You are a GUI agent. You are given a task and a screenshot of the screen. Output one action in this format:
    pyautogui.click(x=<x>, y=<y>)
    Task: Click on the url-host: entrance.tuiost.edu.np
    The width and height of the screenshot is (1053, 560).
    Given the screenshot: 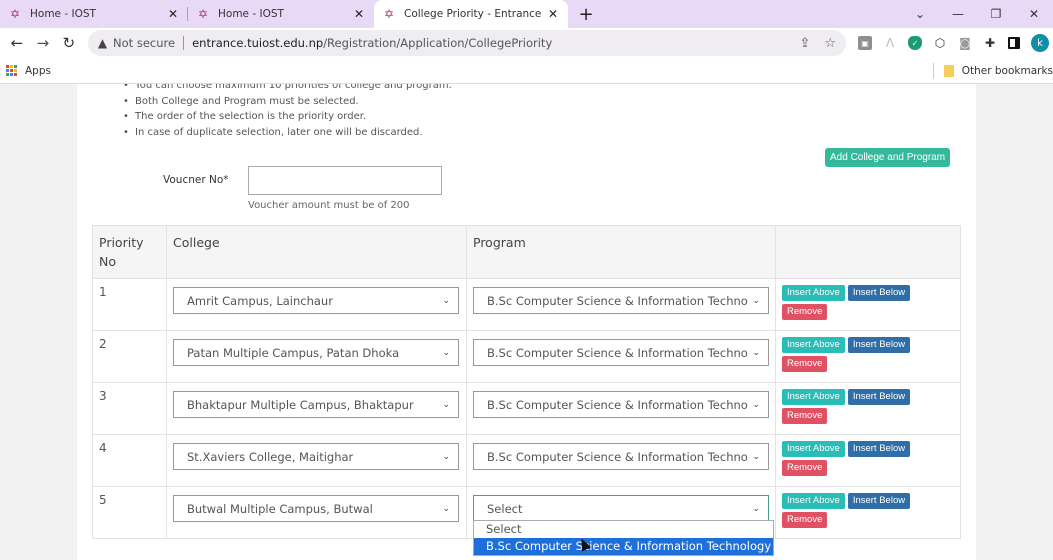 What is the action you would take?
    pyautogui.click(x=258, y=43)
    